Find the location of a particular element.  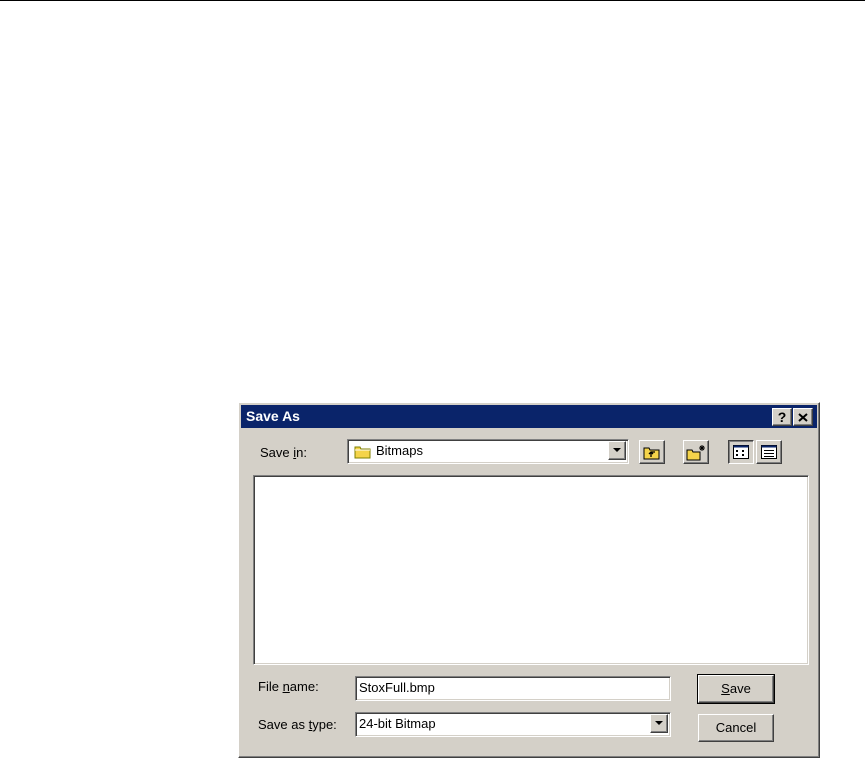

save-in-value: Bitmaps is located at coordinates (399, 450).